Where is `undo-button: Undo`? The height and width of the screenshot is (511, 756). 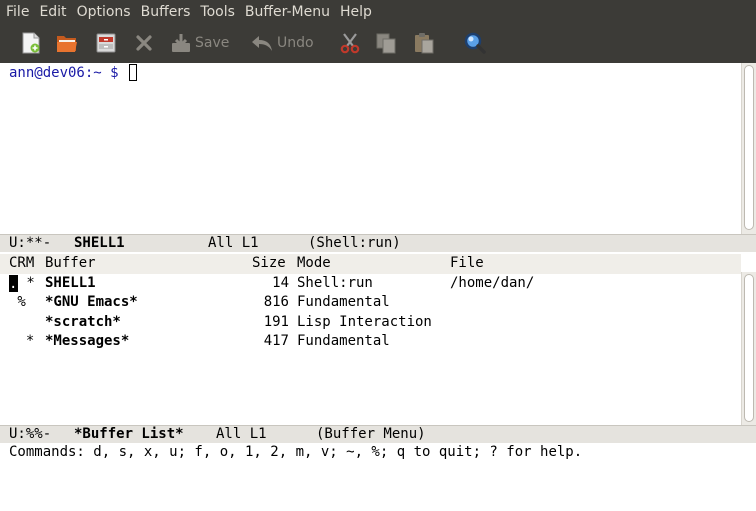
undo-button: Undo is located at coordinates (282, 43).